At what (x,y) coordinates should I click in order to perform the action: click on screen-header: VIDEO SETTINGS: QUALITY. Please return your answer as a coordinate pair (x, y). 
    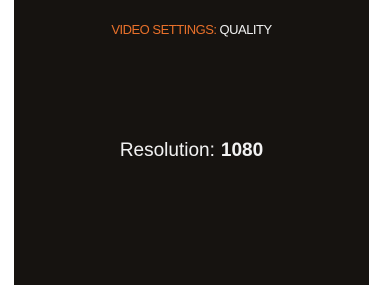
    Looking at the image, I should click on (191, 29).